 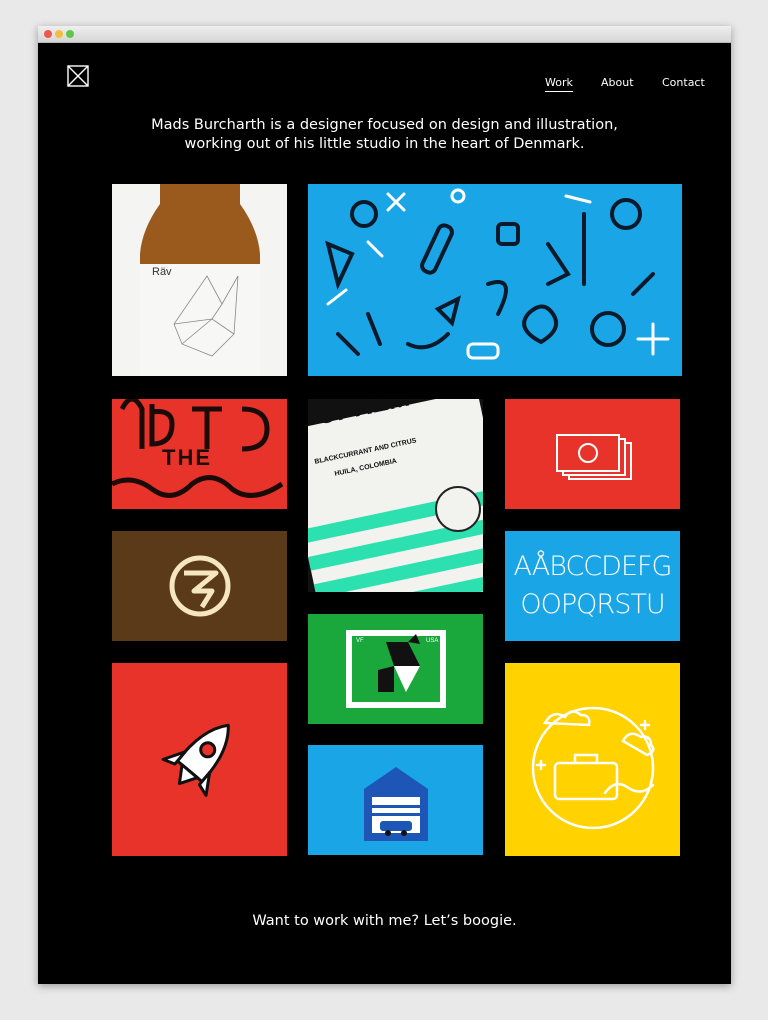 What do you see at coordinates (78, 76) in the screenshot?
I see `site-logo-icon` at bounding box center [78, 76].